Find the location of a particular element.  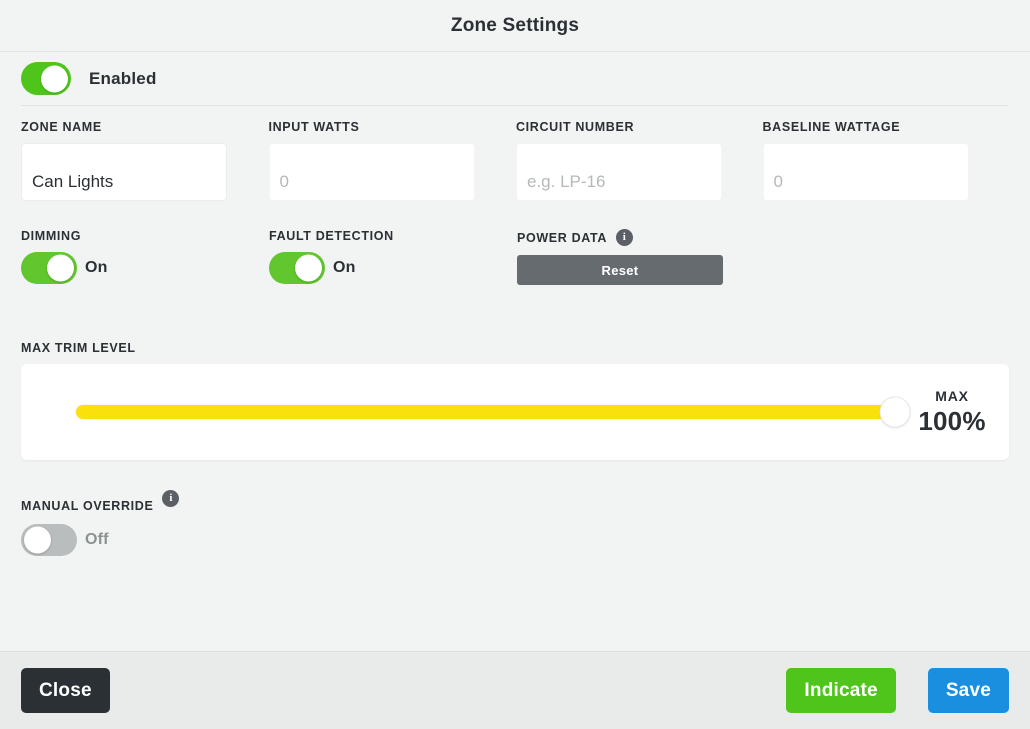

manual-override-toggle is located at coordinates (49, 540).